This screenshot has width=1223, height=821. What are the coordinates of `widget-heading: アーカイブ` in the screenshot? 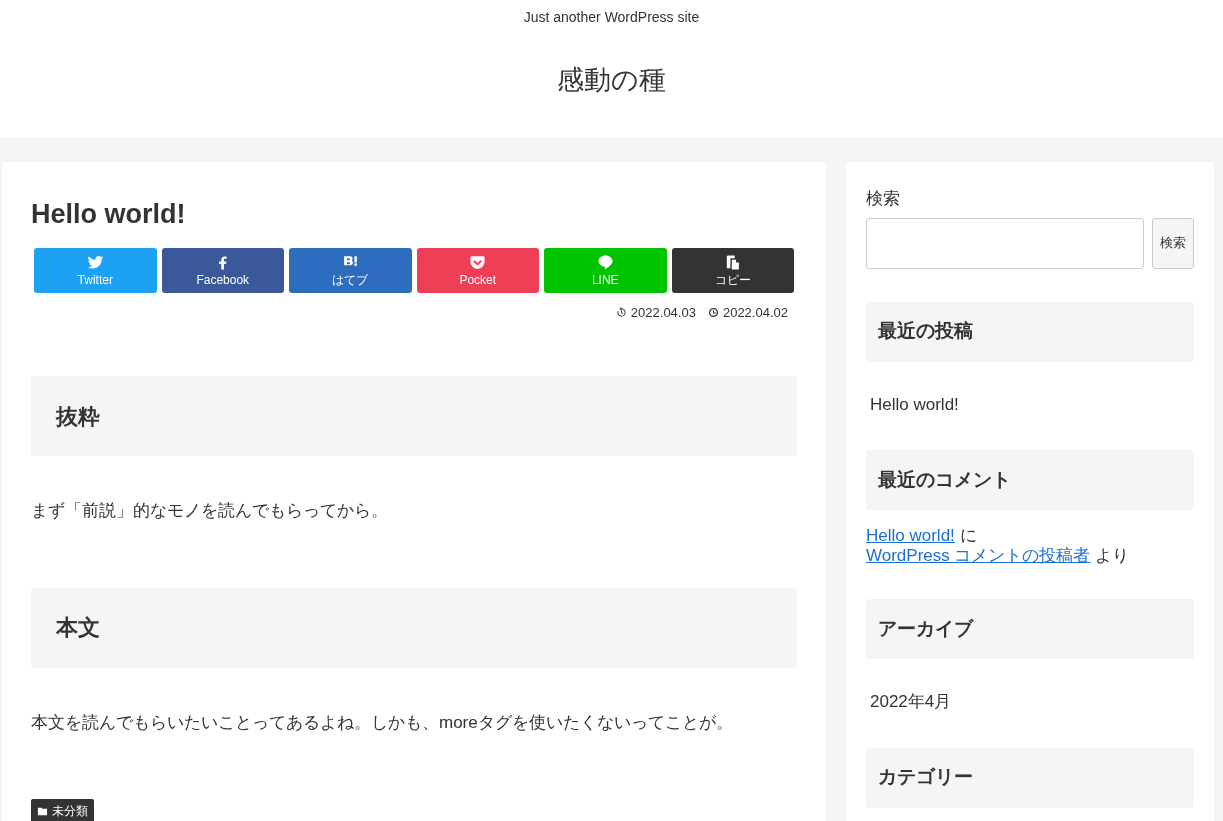 It's located at (1030, 629).